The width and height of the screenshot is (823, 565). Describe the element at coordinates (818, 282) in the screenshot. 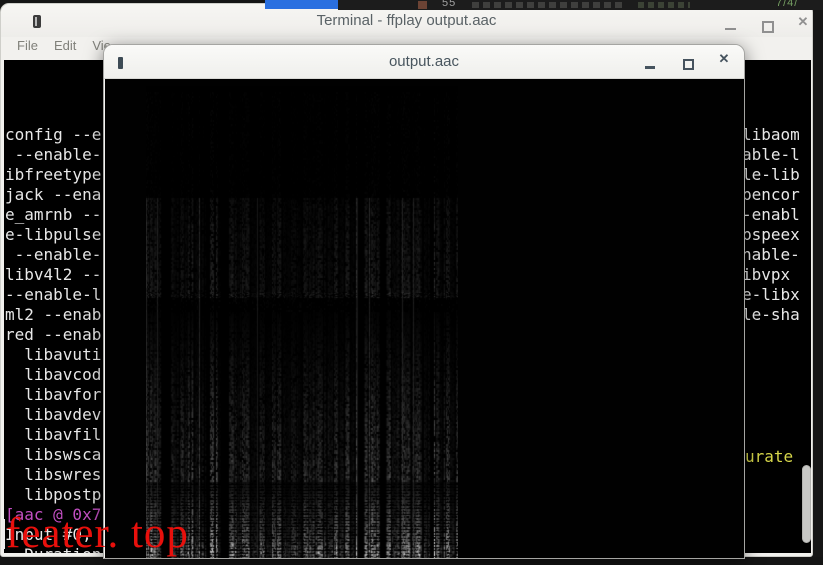

I see `background-window-right-strip` at that location.